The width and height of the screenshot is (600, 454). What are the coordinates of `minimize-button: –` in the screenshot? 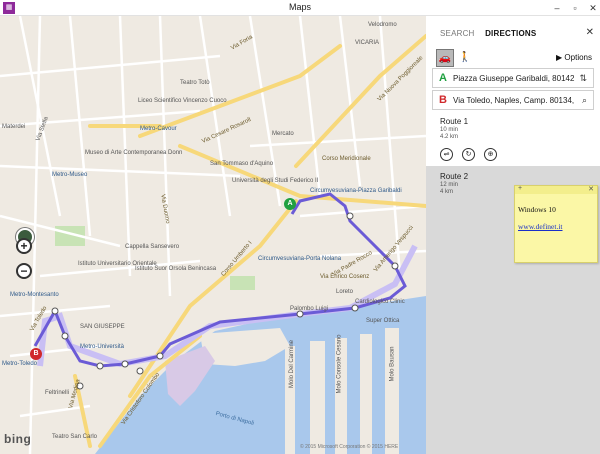 It's located at (557, 8).